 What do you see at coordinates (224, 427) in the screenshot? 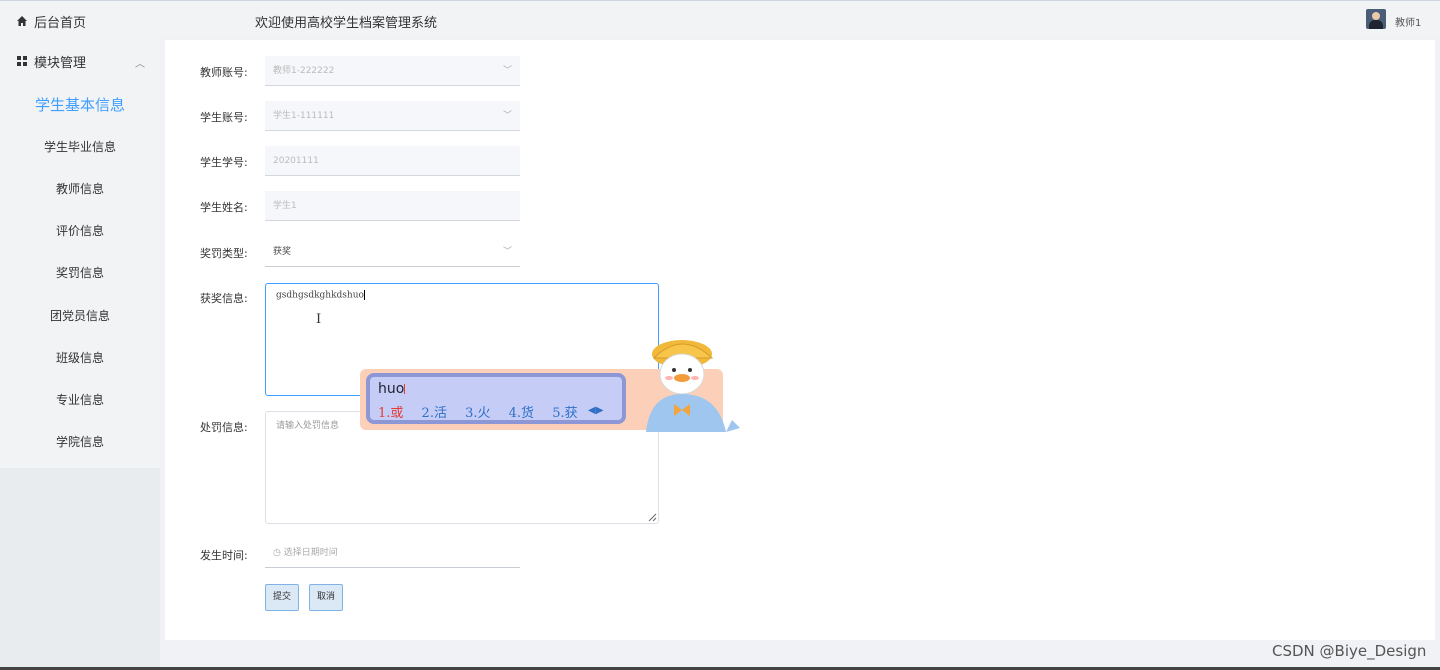
I see `punish-info-label: 处罚信息:` at bounding box center [224, 427].